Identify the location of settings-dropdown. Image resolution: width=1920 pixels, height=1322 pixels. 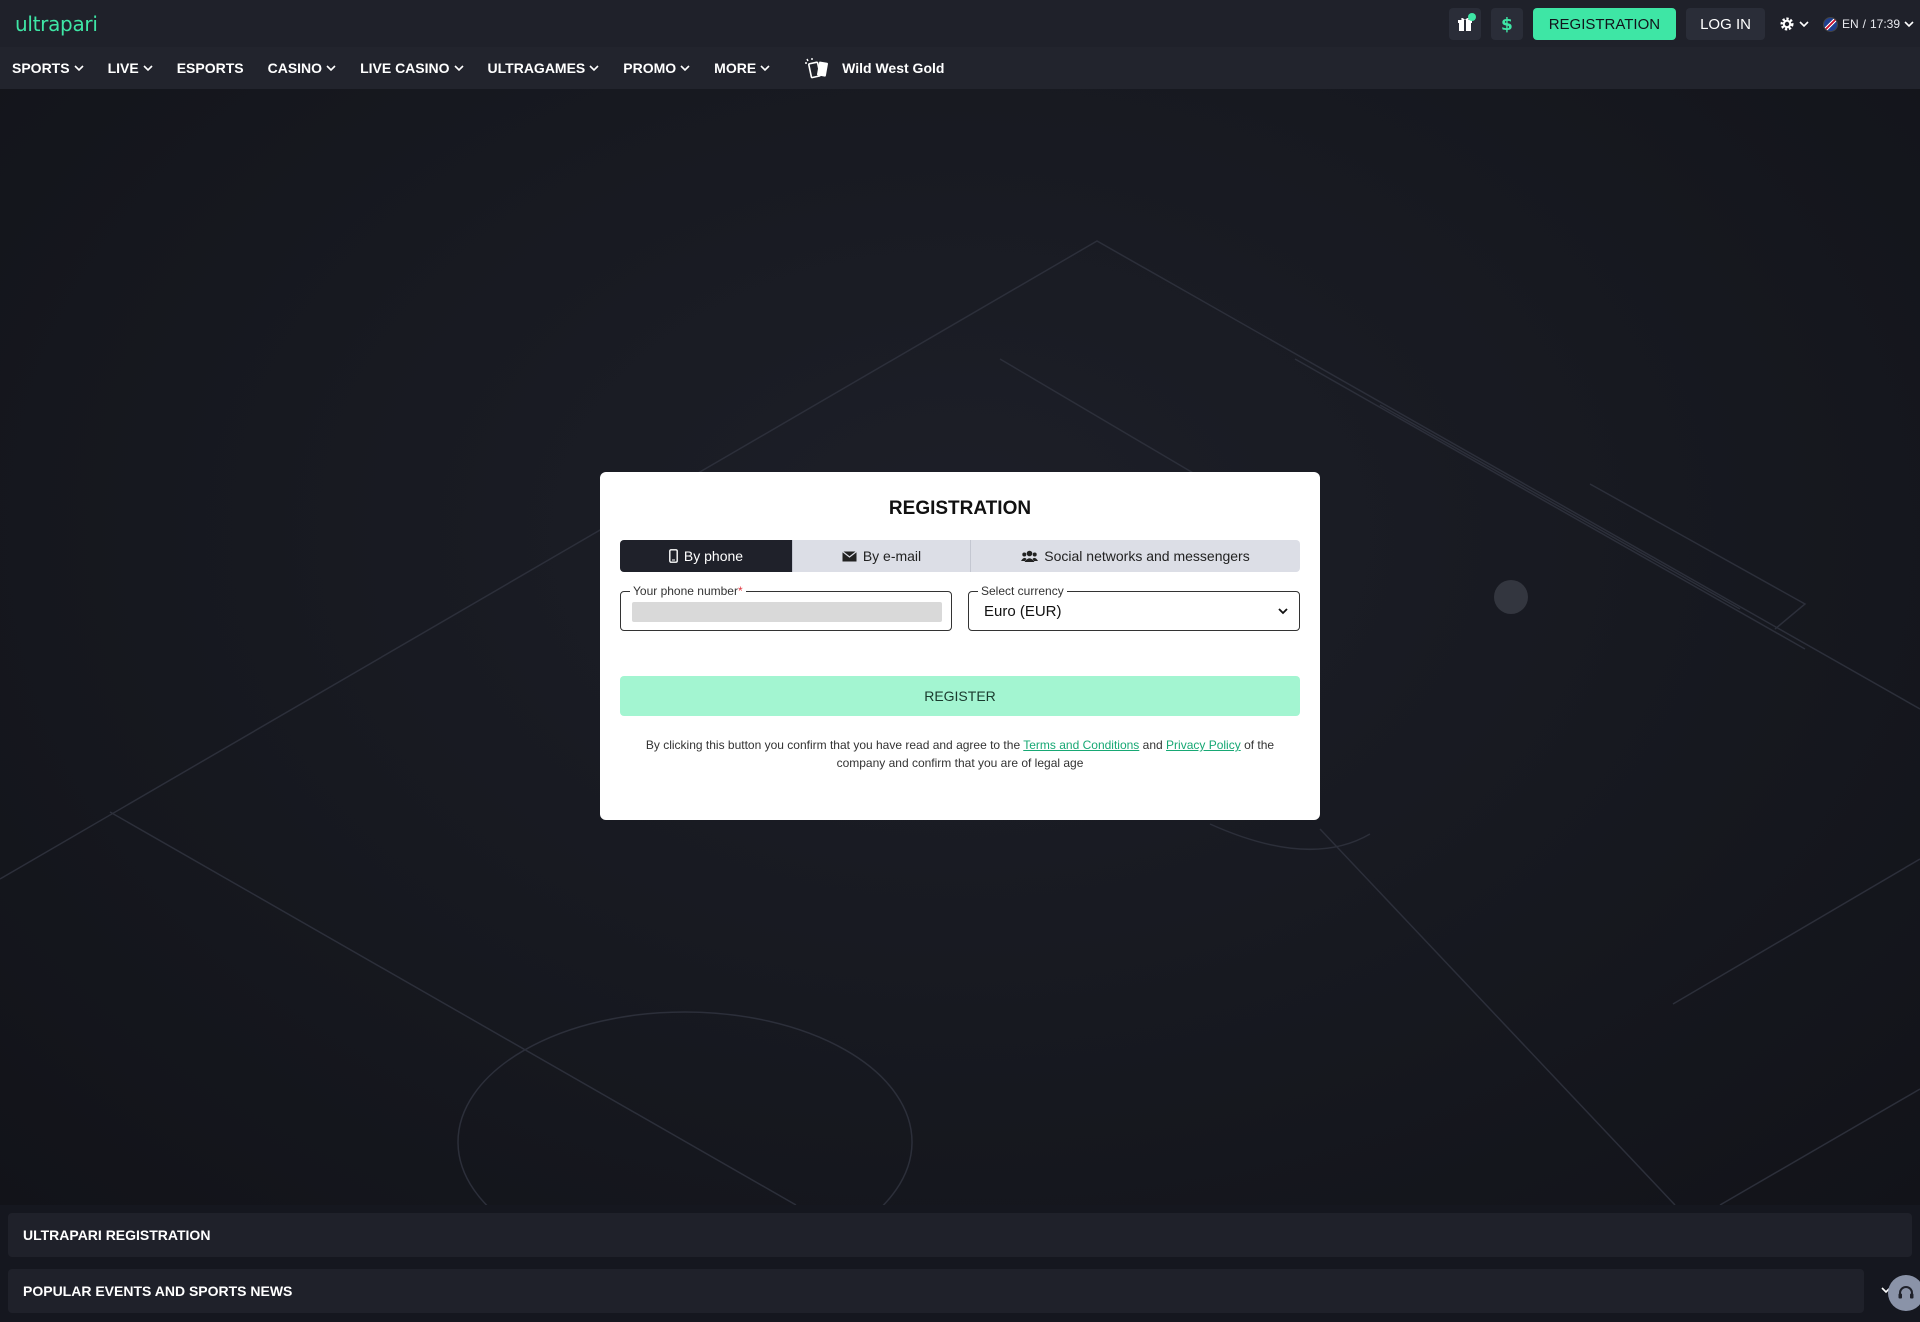
(1794, 24).